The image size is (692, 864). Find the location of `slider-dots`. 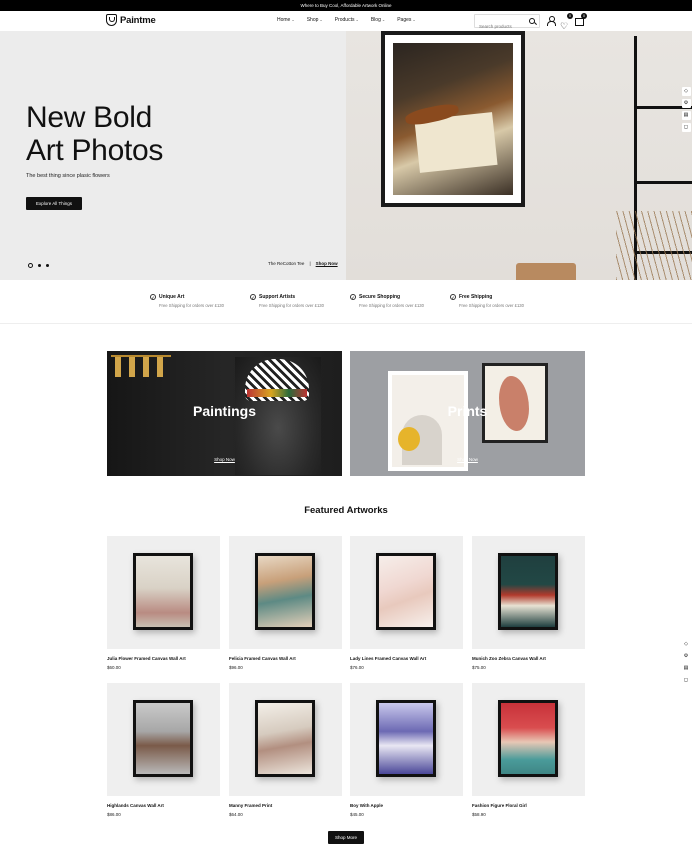

slider-dots is located at coordinates (38, 265).